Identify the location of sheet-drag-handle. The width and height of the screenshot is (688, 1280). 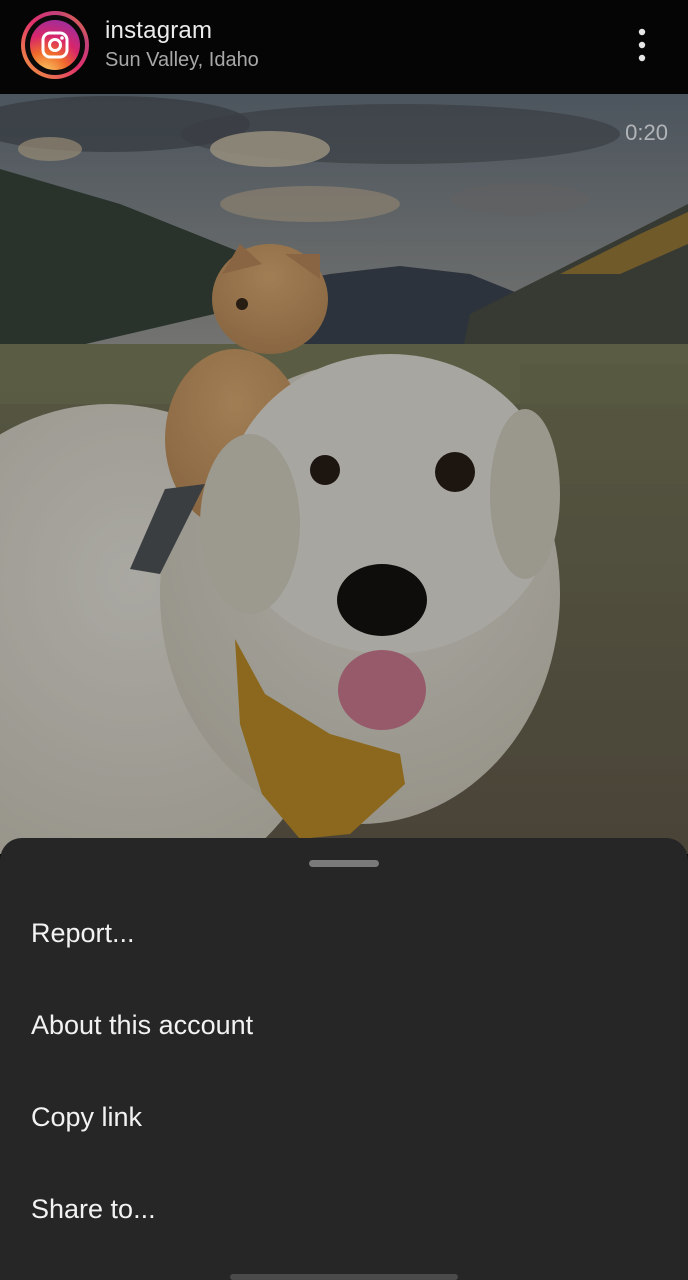
(344, 863).